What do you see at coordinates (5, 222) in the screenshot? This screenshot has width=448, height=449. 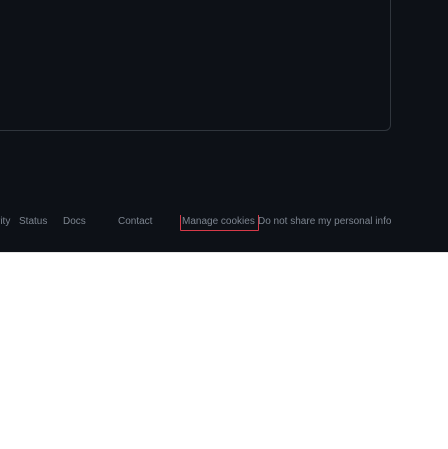 I see `footer-link-security: rity` at bounding box center [5, 222].